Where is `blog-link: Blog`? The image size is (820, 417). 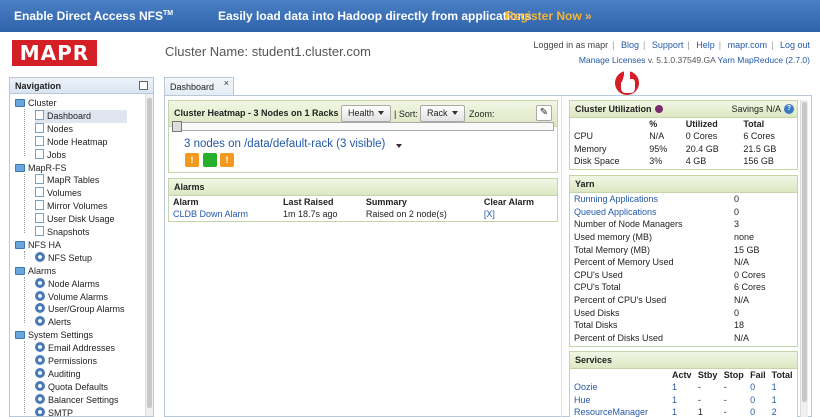 blog-link: Blog is located at coordinates (630, 45).